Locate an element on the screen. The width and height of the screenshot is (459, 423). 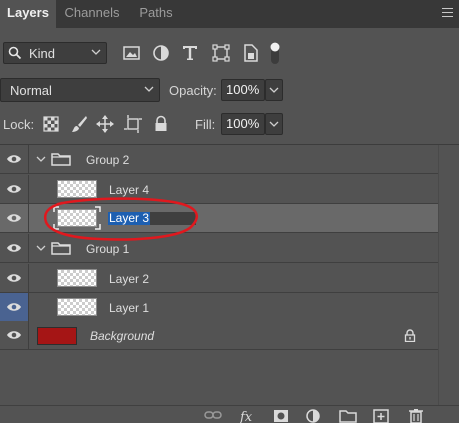
lock-label: Lock: is located at coordinates (19, 124).